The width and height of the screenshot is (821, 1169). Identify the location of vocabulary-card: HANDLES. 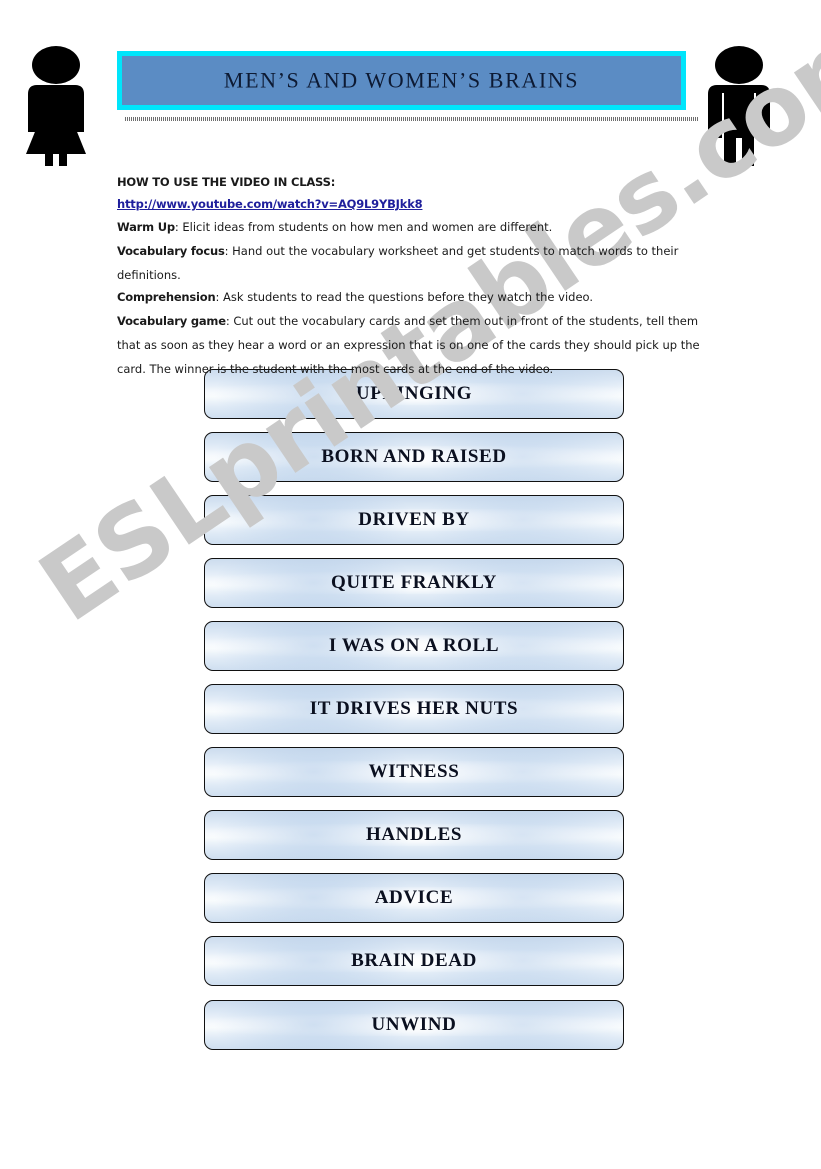
(414, 835).